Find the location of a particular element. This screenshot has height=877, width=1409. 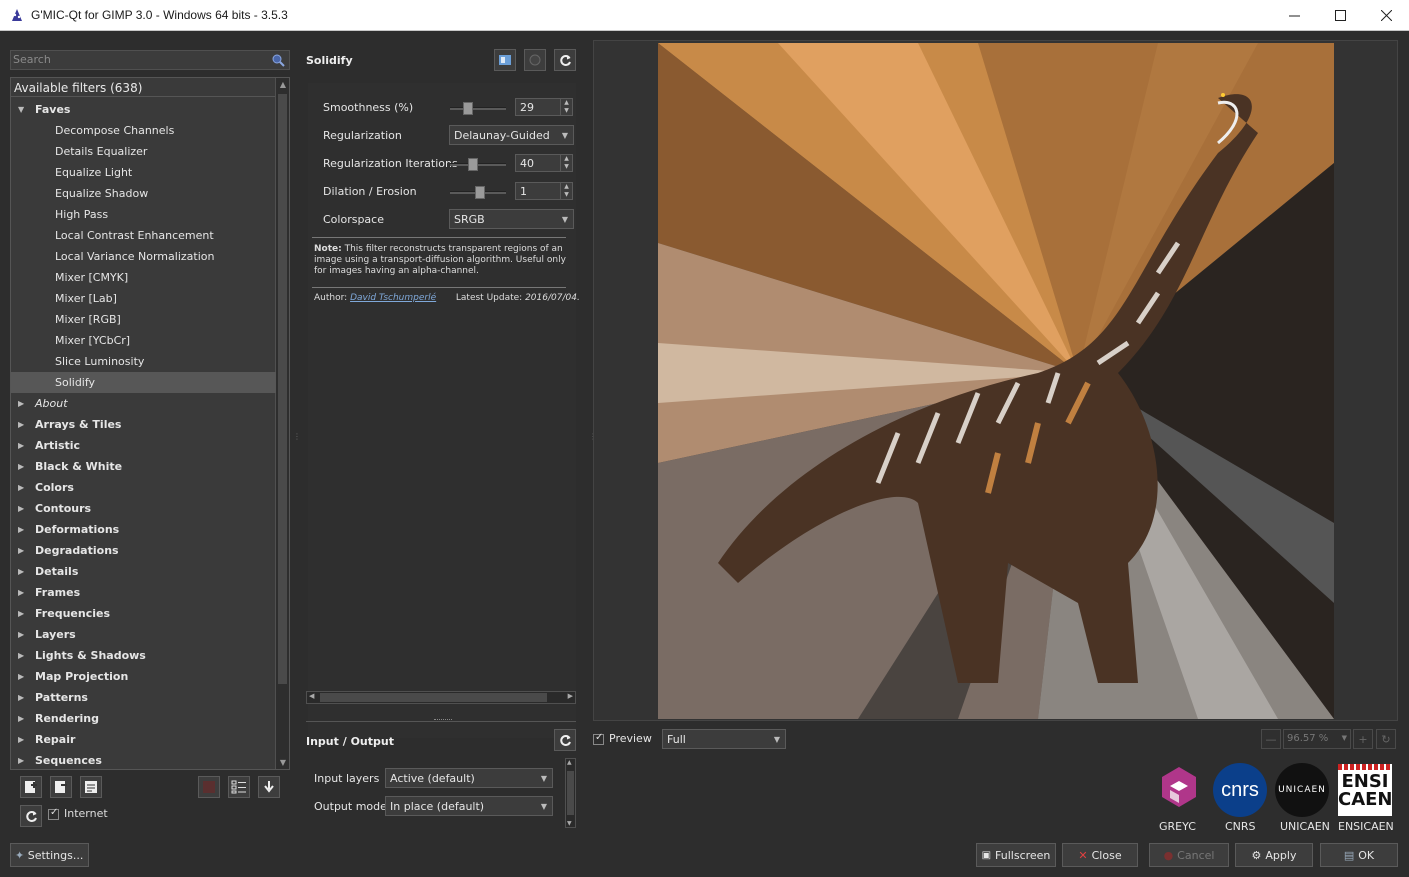

iterations-spinbox: 40 ▲ ▼ is located at coordinates (544, 163).